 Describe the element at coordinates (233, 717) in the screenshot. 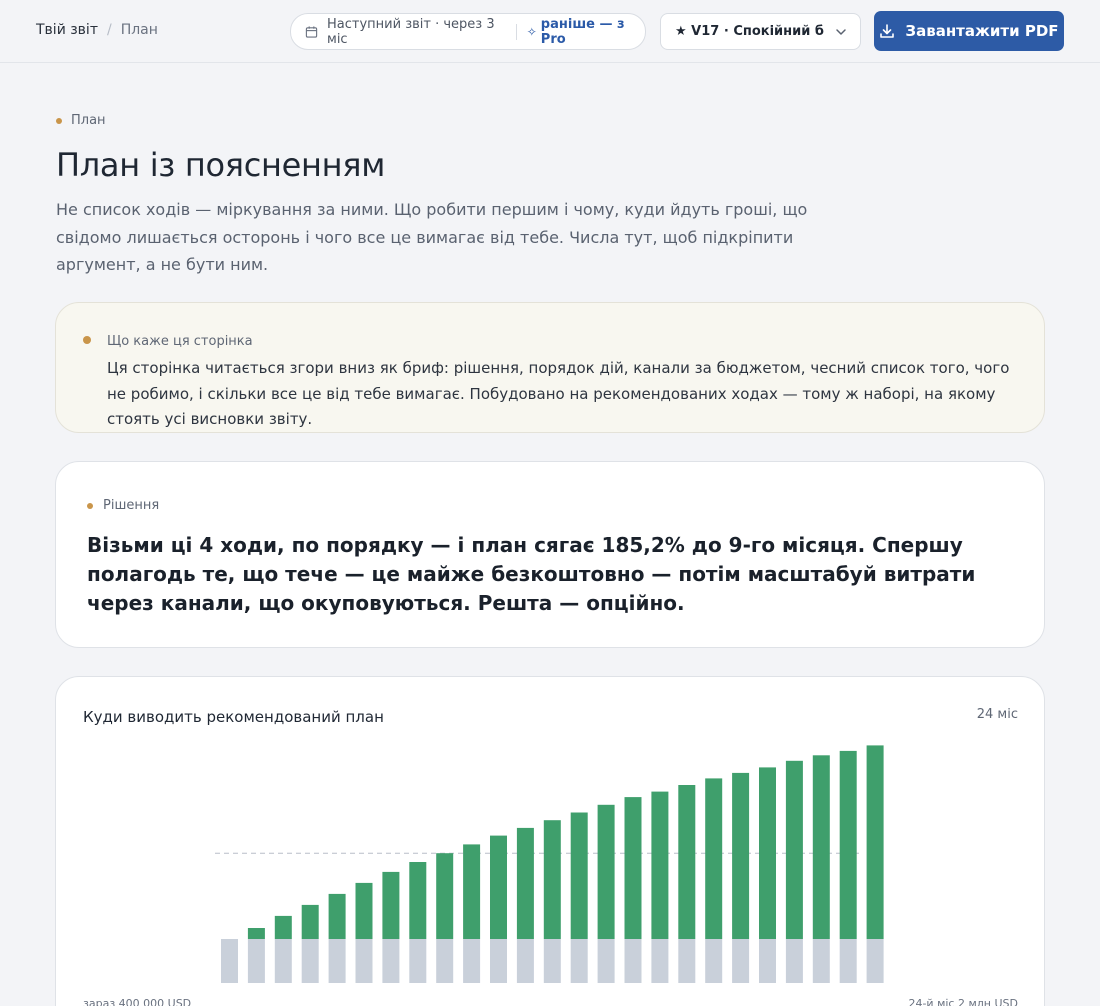

I see `chart-title: Куди виводить рекомендований план` at that location.